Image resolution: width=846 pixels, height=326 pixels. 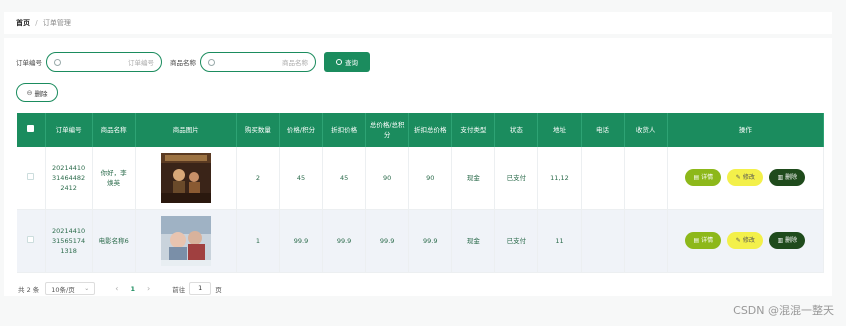 What do you see at coordinates (120, 288) in the screenshot?
I see `pagination: 共 2 条 10条/页 ⌄ ‹ 1 › 前往 1 页` at bounding box center [120, 288].